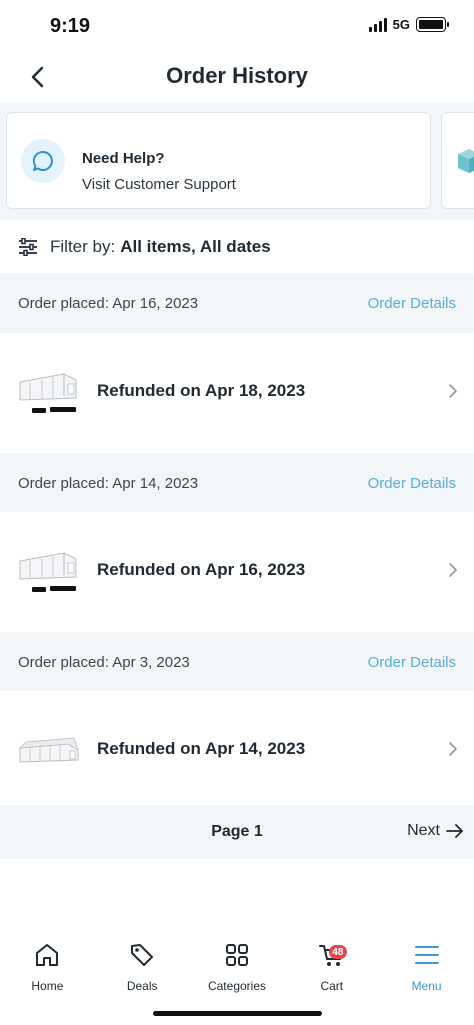 Image resolution: width=474 pixels, height=1025 pixels. Describe the element at coordinates (142, 986) in the screenshot. I see `nav-label: Deals` at that location.